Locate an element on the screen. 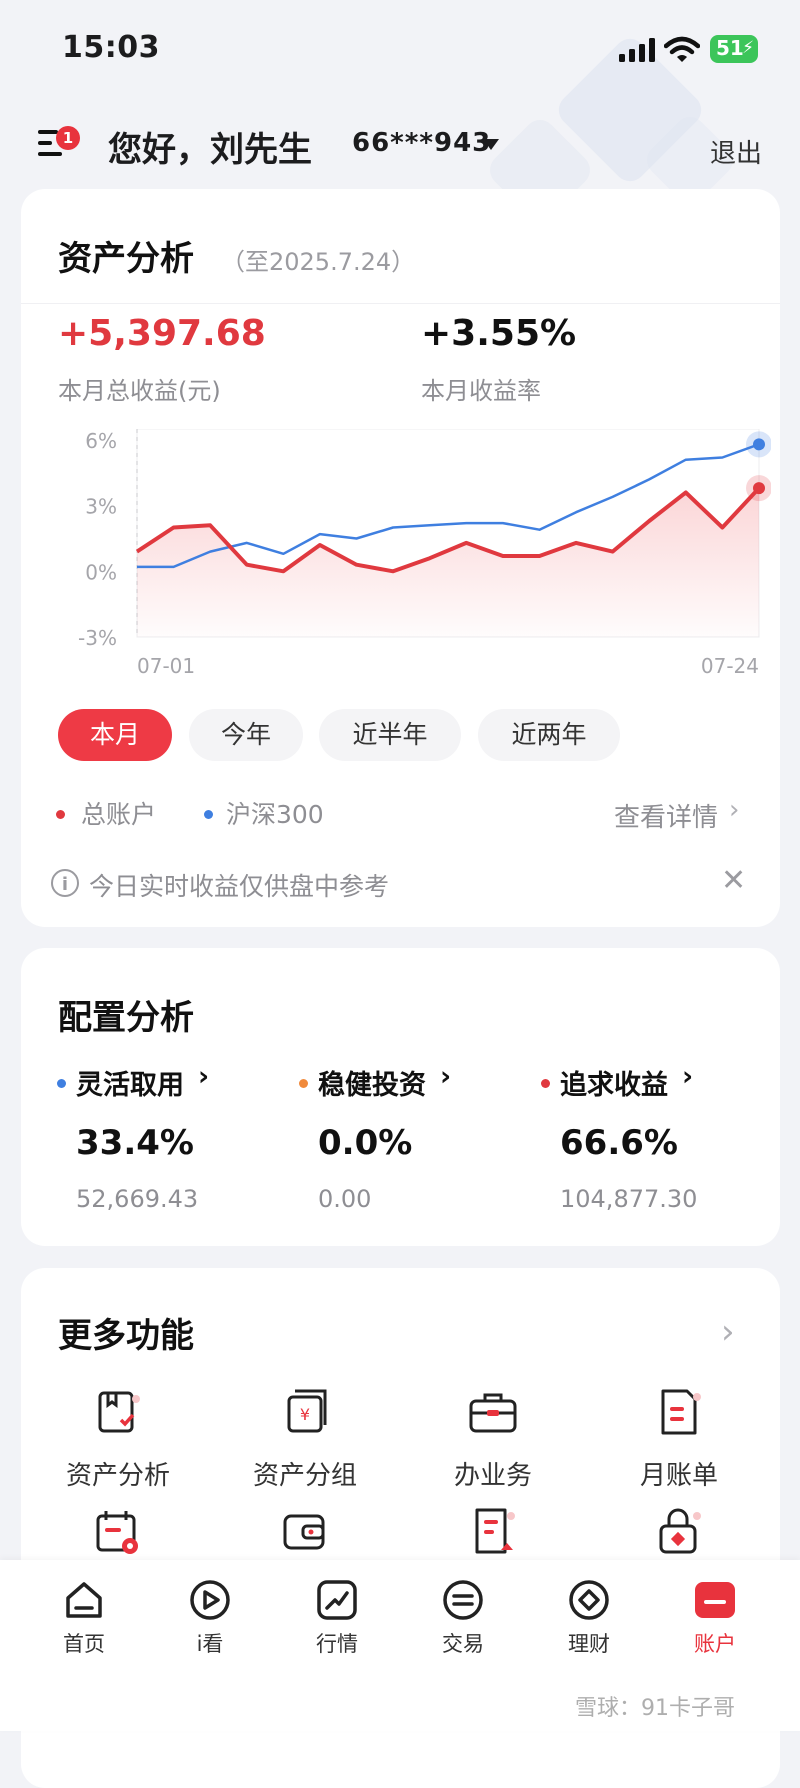  x-tick-label: 07-01 is located at coordinates (166, 666).